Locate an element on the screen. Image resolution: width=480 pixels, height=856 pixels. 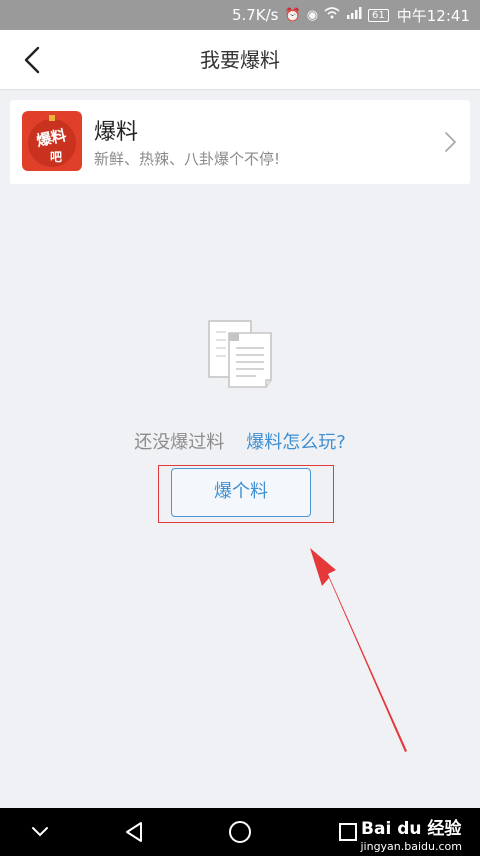
empty-state-text: 还没爆过料 is located at coordinates (179, 442).